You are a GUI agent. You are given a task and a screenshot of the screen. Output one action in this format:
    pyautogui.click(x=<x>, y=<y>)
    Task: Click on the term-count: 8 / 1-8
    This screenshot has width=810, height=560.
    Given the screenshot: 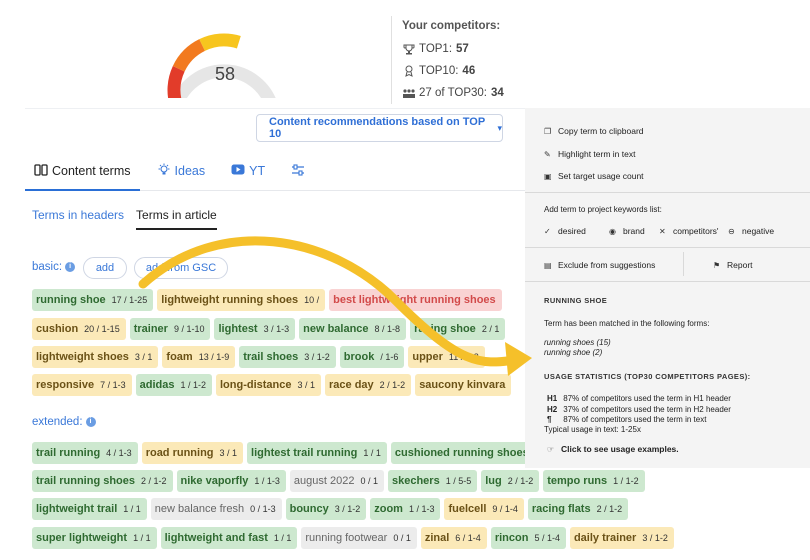 What is the action you would take?
    pyautogui.click(x=387, y=329)
    